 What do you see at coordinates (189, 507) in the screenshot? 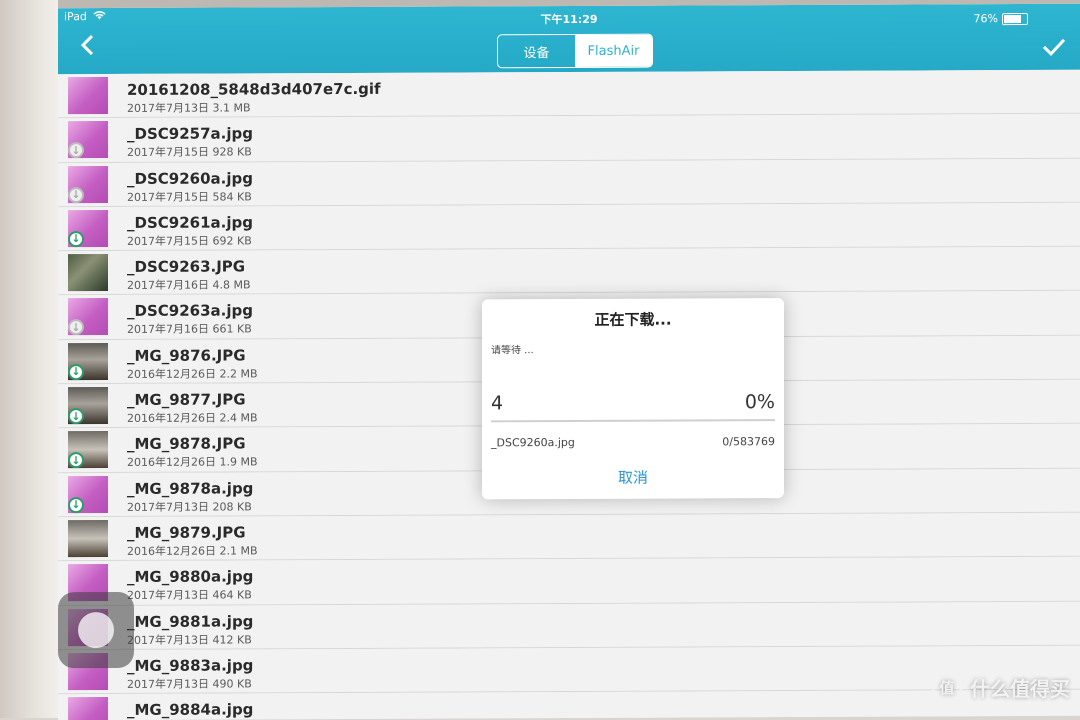
I see `file-meta: 2017年7月13日 208 KB` at bounding box center [189, 507].